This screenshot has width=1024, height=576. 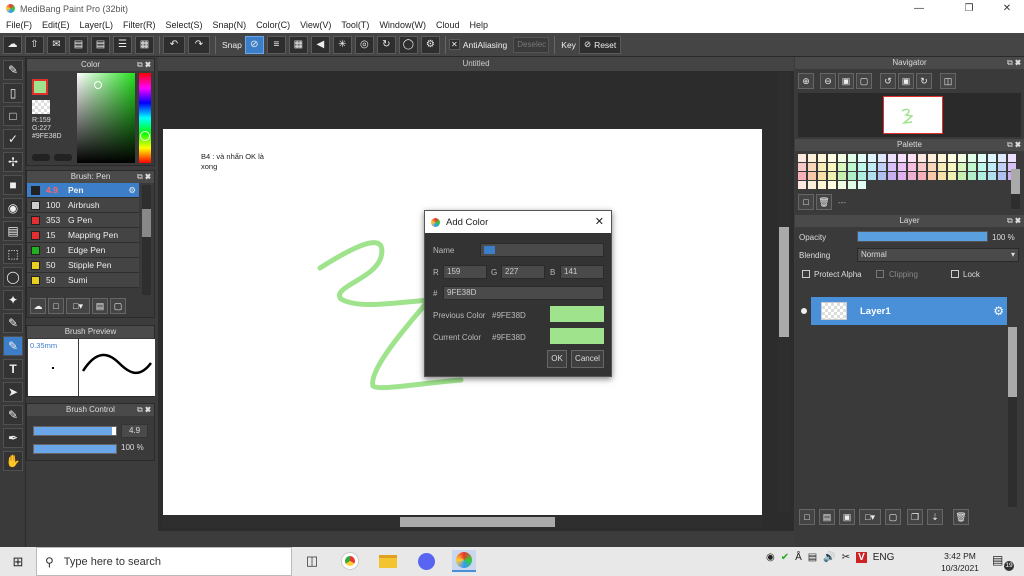 I want to click on minimize-button: —, so click(x=919, y=8).